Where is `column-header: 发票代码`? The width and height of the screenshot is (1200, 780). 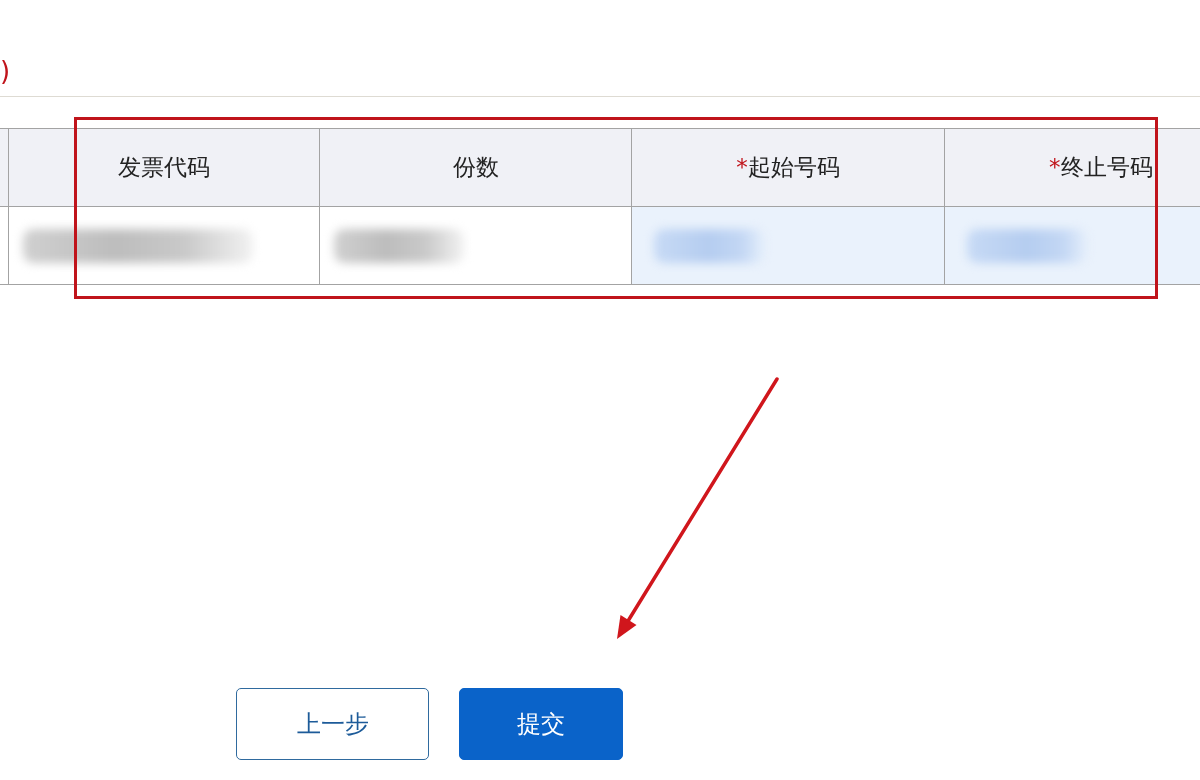
column-header: 发票代码 is located at coordinates (164, 167).